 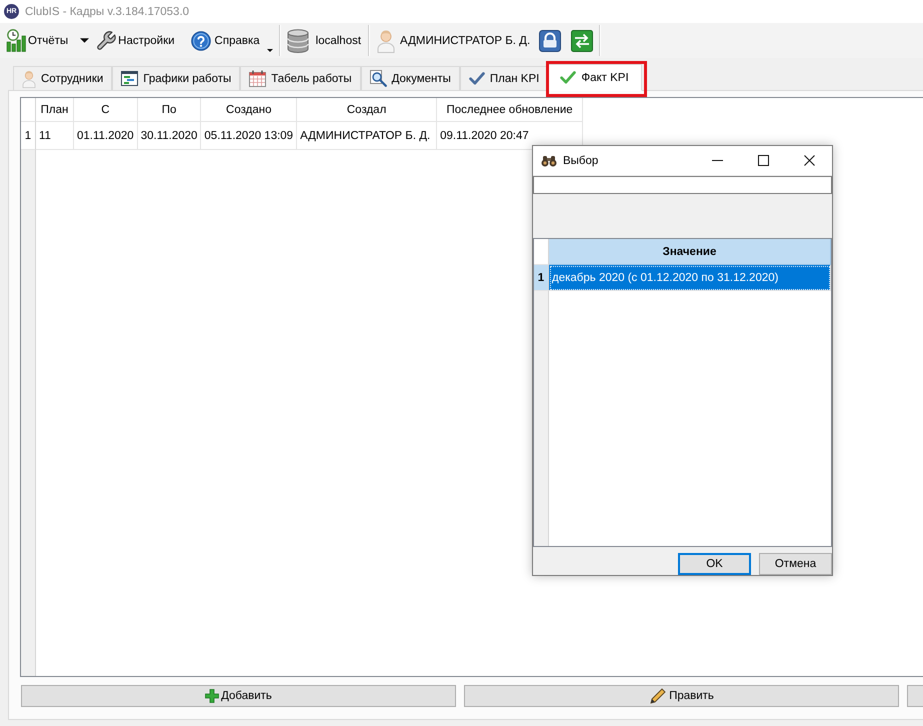 What do you see at coordinates (367, 136) in the screenshot?
I see `table-cell: АДМИНИСТРАТОР Б. Д.` at bounding box center [367, 136].